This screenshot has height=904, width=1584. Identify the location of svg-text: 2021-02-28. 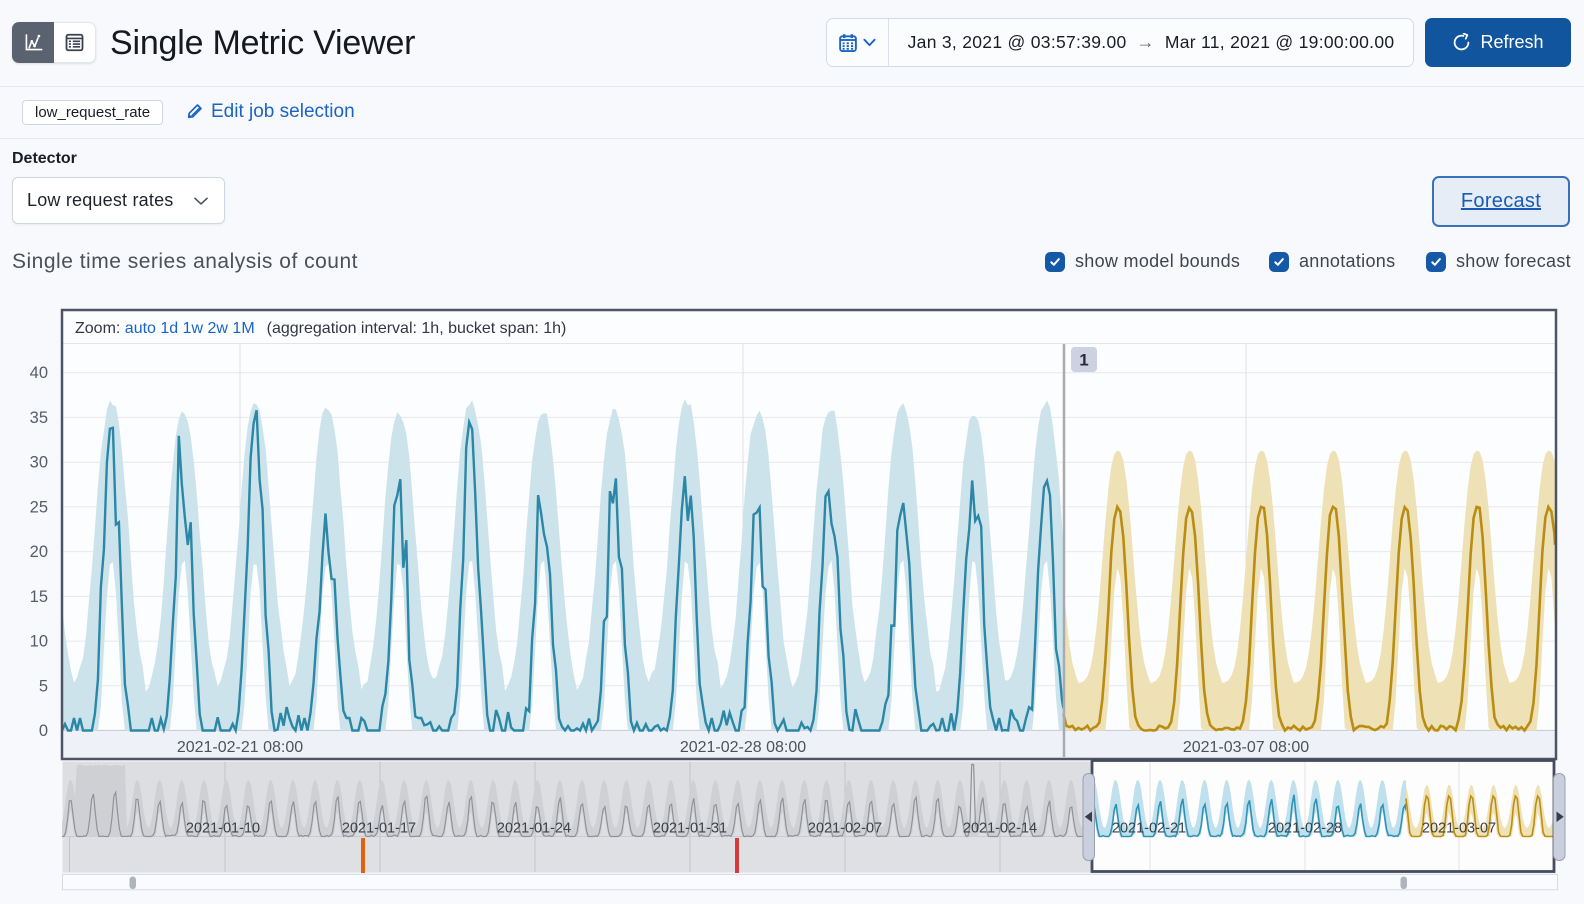
(1305, 829).